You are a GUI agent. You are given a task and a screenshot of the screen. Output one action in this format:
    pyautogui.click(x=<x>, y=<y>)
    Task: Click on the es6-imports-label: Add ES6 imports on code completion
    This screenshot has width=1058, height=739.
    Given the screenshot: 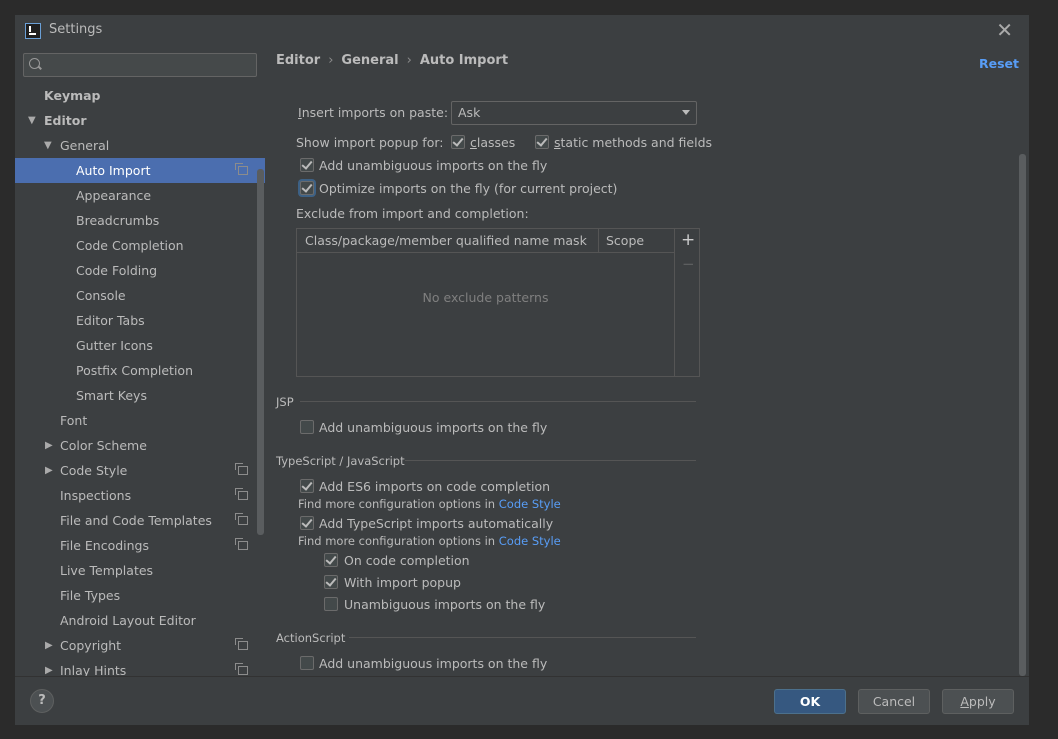 What is the action you would take?
    pyautogui.click(x=434, y=486)
    